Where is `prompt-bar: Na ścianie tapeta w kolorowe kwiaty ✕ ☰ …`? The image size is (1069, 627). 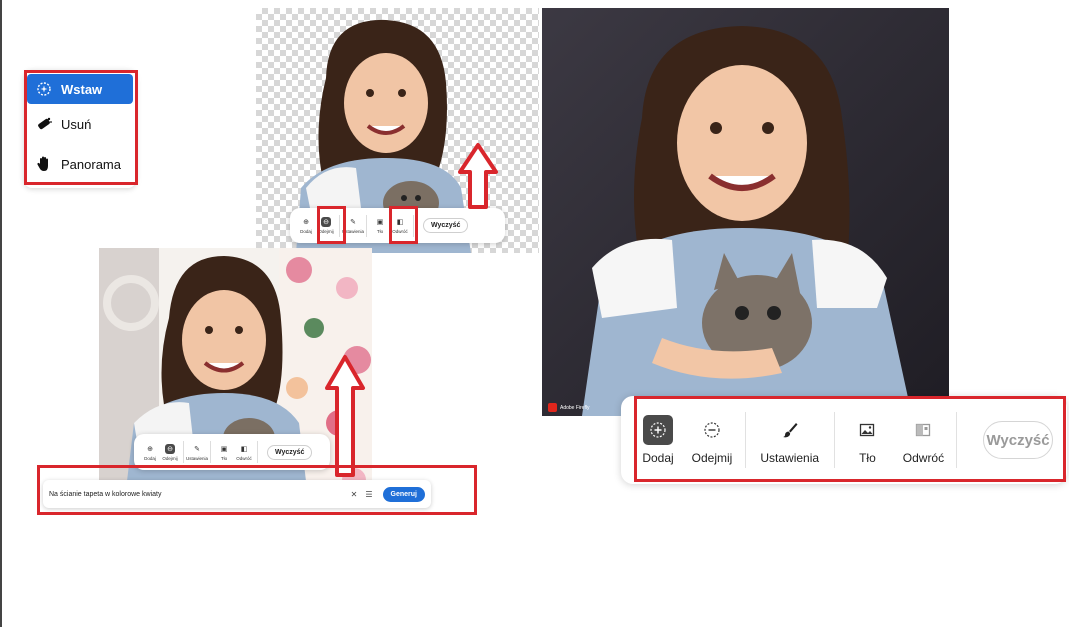
prompt-bar: Na ścianie tapeta w kolorowe kwiaty ✕ ☰ … is located at coordinates (237, 494).